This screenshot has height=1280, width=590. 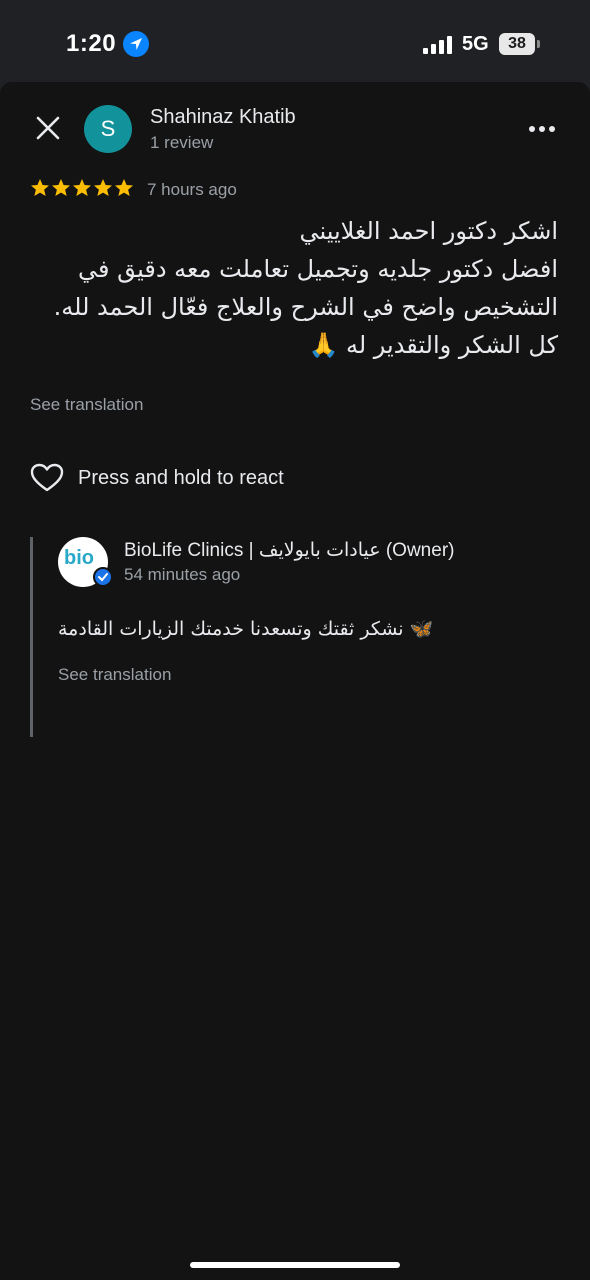 I want to click on status-time: 1:20, so click(x=91, y=43).